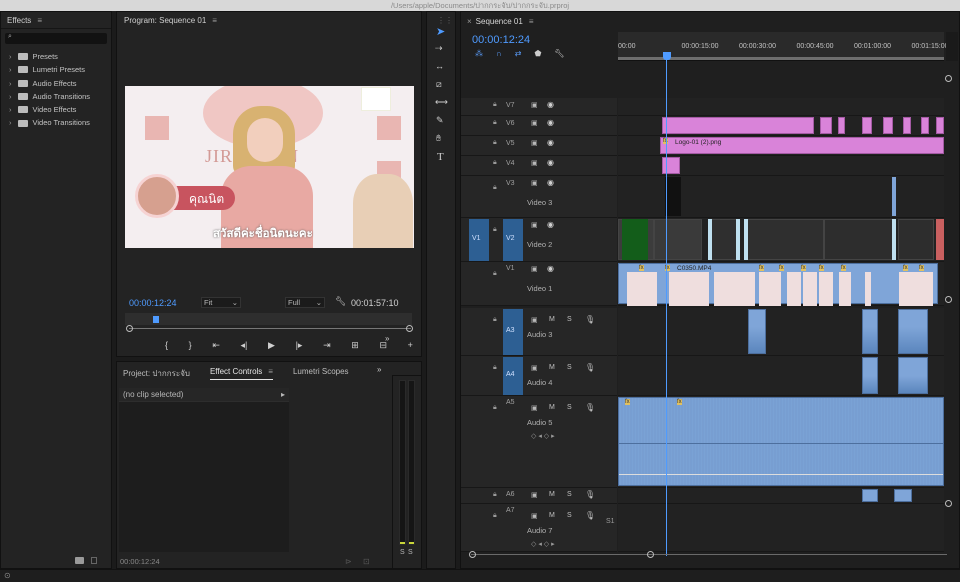 The width and height of the screenshot is (960, 582). I want to click on track-target-toggle: V6, so click(513, 124).